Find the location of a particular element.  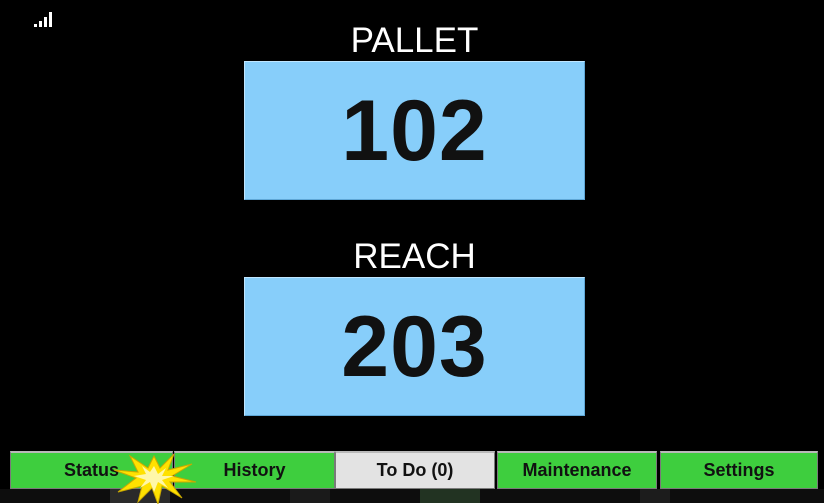

signal-strength-icon is located at coordinates (43, 19).